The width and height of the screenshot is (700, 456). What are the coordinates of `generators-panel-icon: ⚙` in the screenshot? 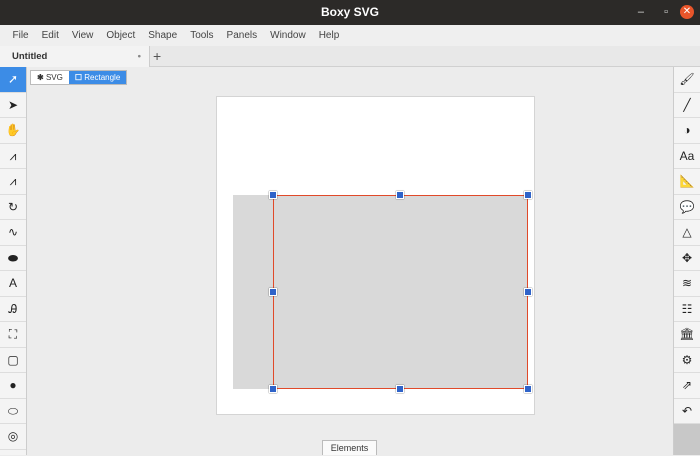 It's located at (687, 360).